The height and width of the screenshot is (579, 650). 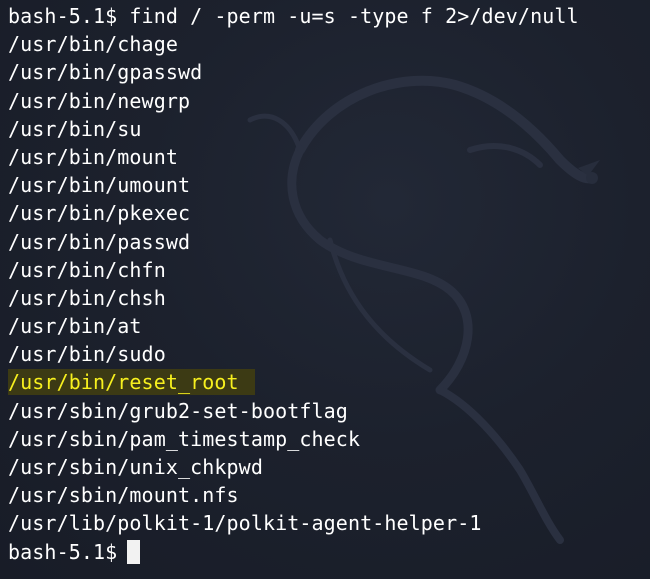 What do you see at coordinates (293, 552) in the screenshot?
I see `prompt-line: bash-5.1$` at bounding box center [293, 552].